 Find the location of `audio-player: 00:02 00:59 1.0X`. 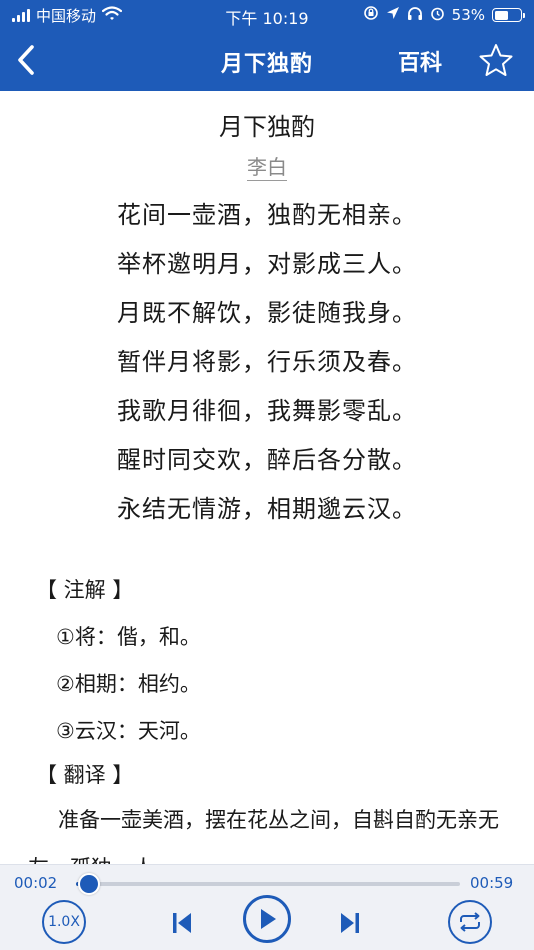

audio-player: 00:02 00:59 1.0X is located at coordinates (267, 907).